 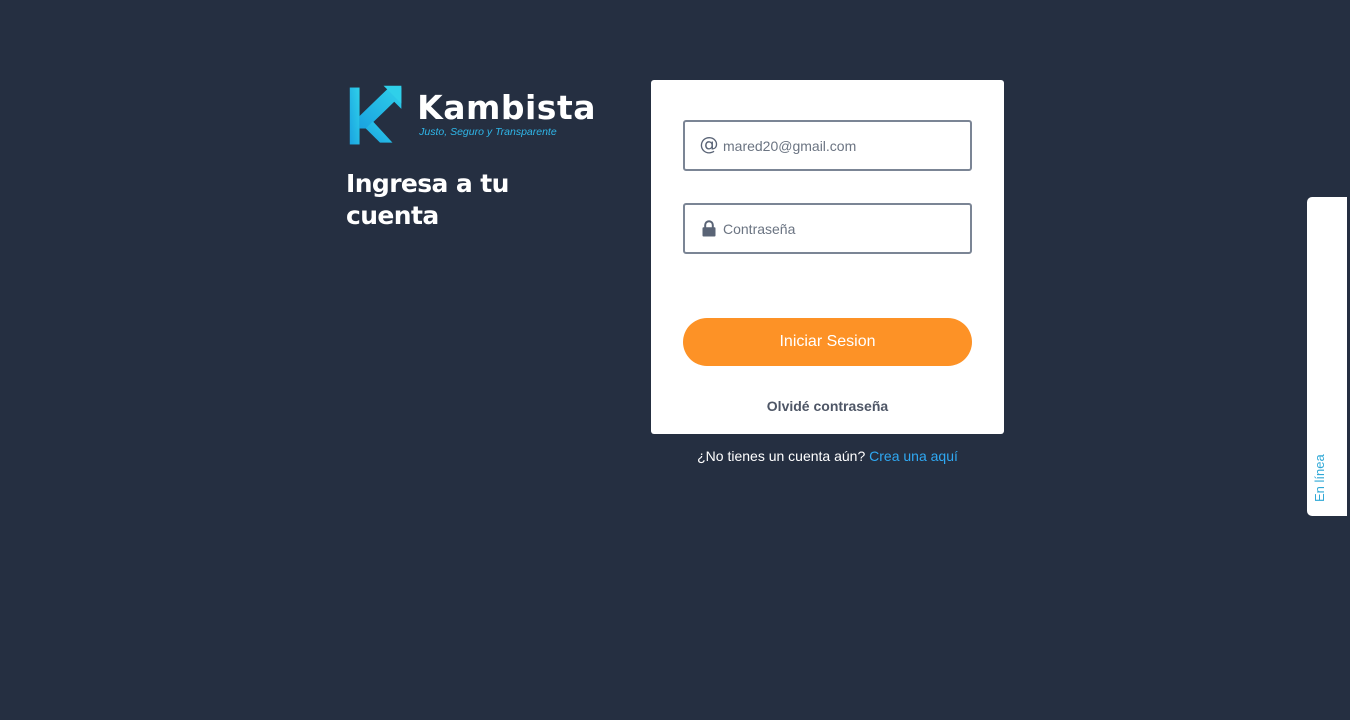 What do you see at coordinates (827, 342) in the screenshot?
I see `login-button: Iniciar Sesion` at bounding box center [827, 342].